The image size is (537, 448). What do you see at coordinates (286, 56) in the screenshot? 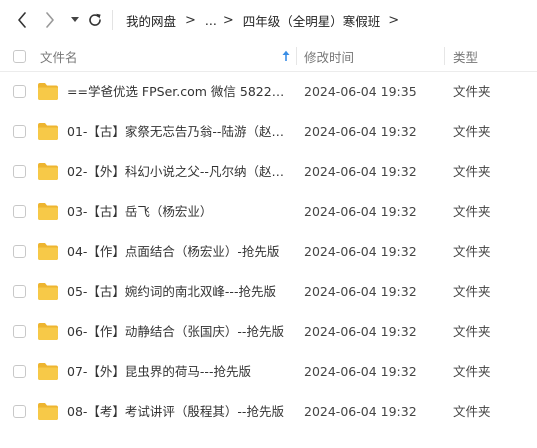
I see `sort-ascending-icon` at bounding box center [286, 56].